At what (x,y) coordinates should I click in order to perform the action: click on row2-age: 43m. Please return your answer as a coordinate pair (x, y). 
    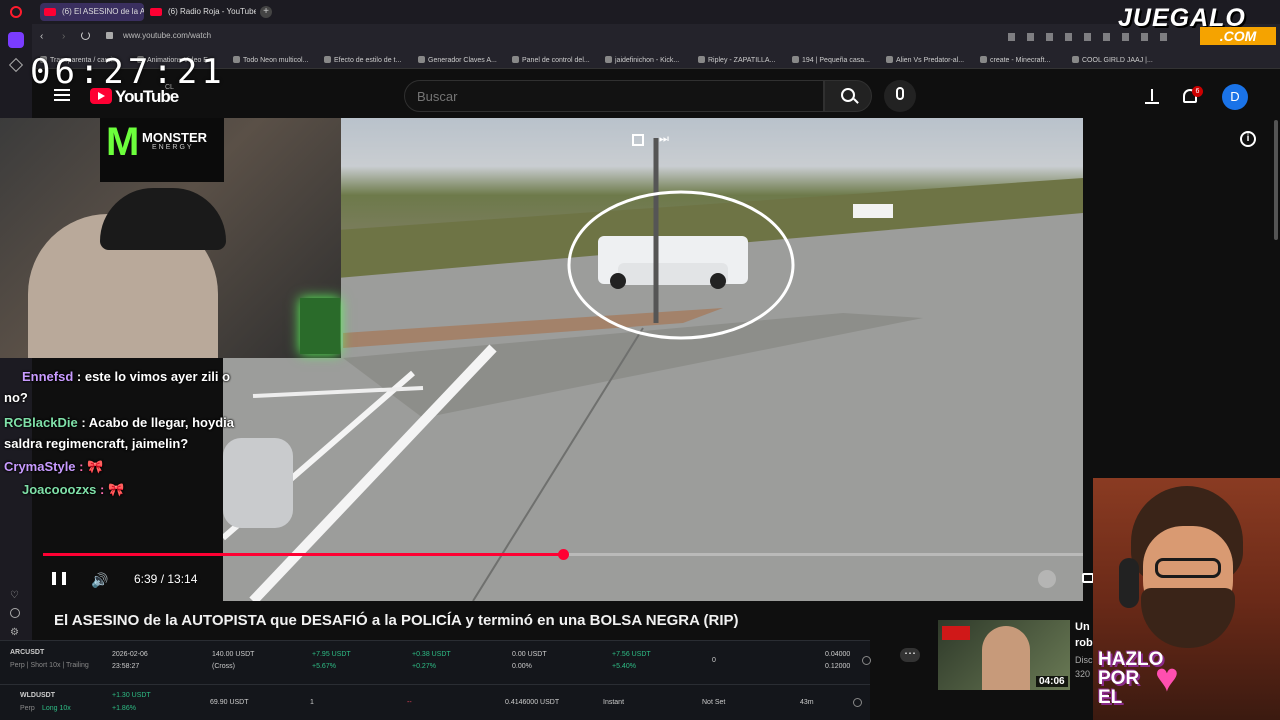
    Looking at the image, I should click on (807, 702).